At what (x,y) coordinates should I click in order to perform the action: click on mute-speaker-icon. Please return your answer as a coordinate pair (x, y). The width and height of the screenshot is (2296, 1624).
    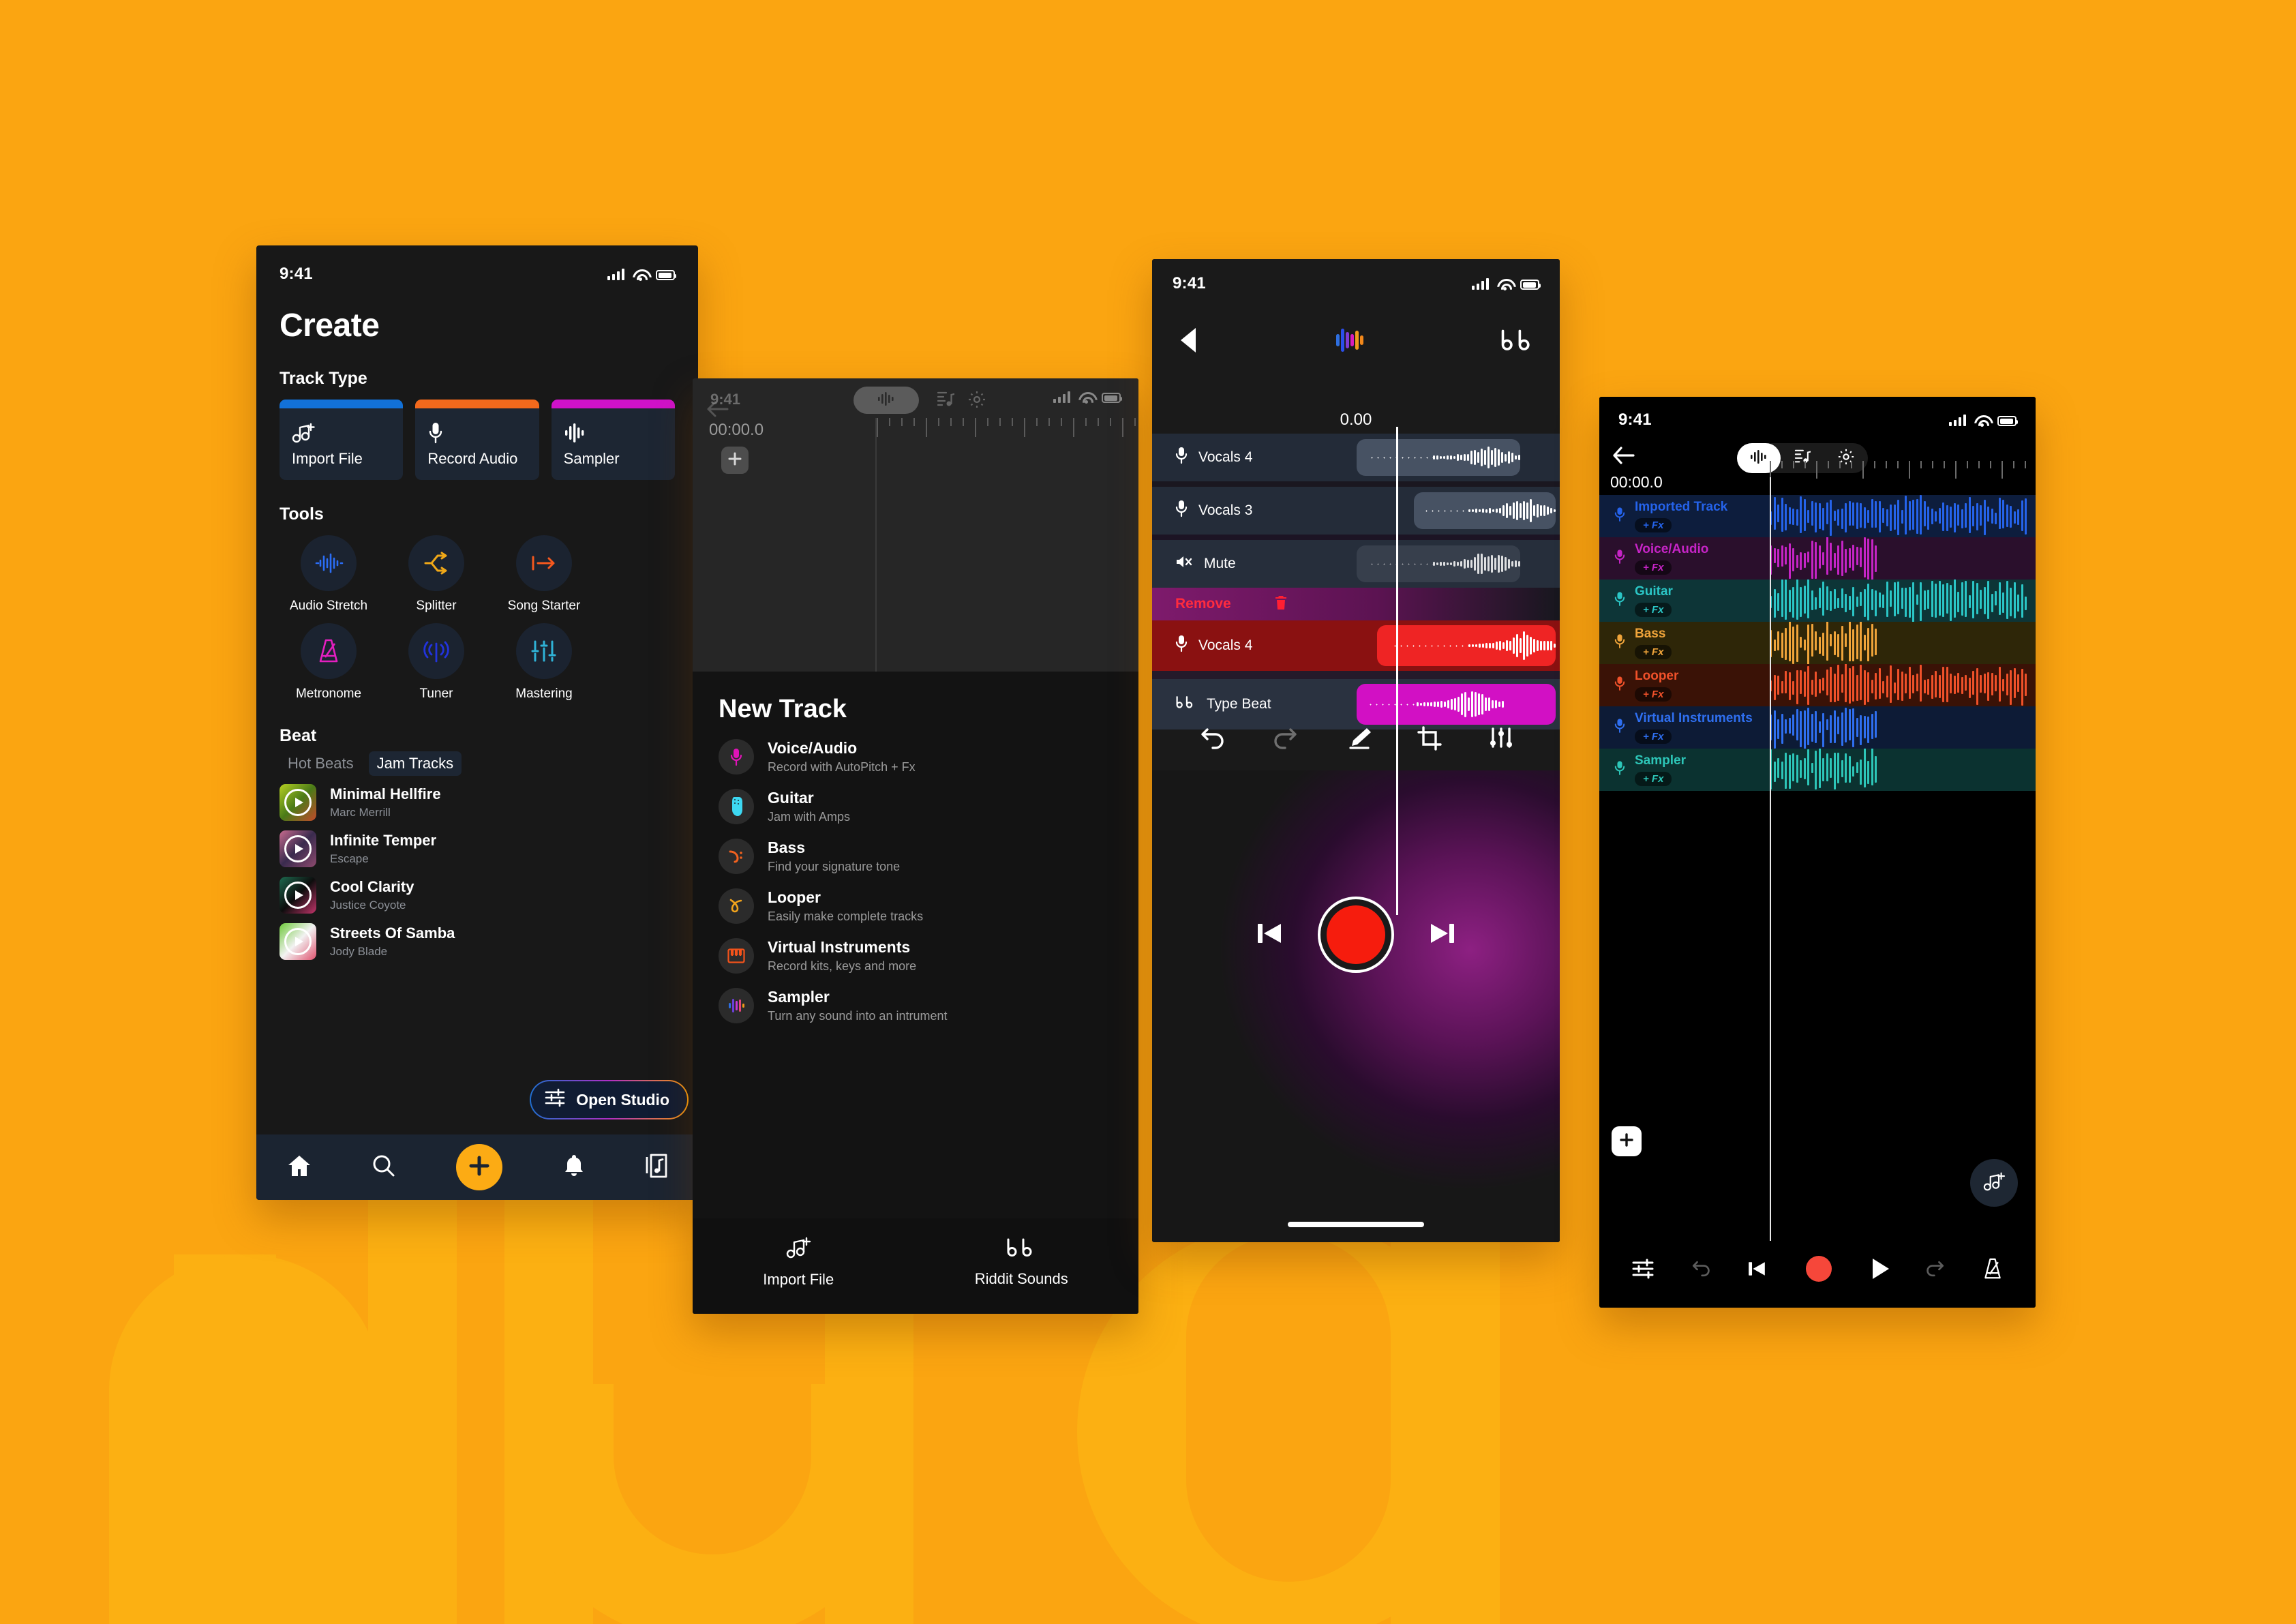
    Looking at the image, I should click on (1184, 563).